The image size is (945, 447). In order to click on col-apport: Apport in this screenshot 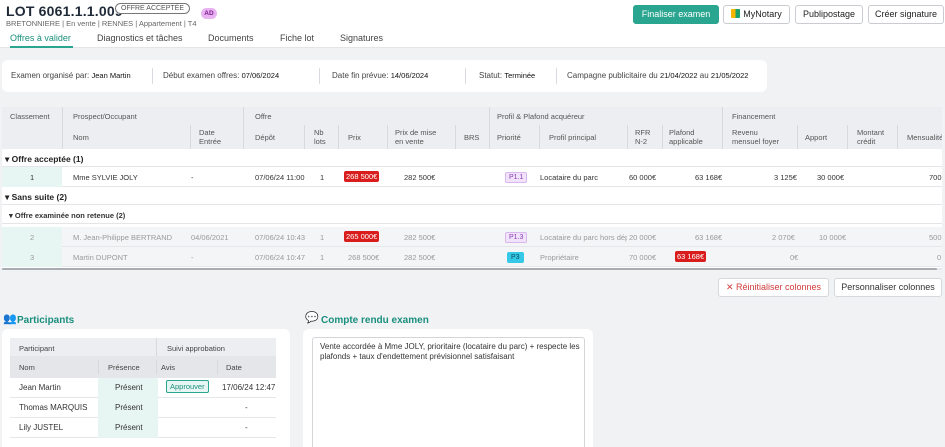, I will do `click(816, 137)`.